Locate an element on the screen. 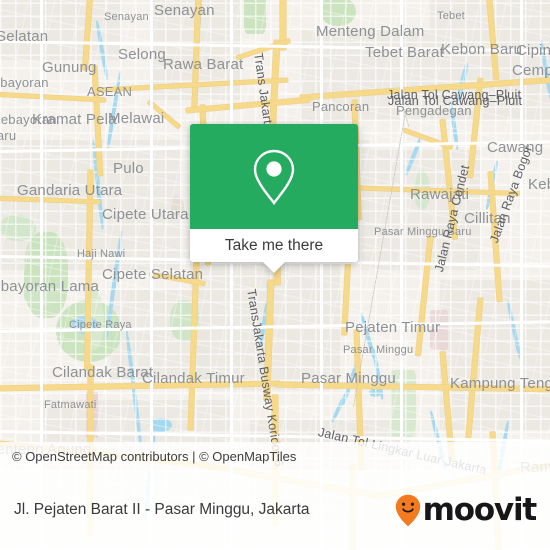 The width and height of the screenshot is (550, 550). map-label: Gunung is located at coordinates (69, 67).